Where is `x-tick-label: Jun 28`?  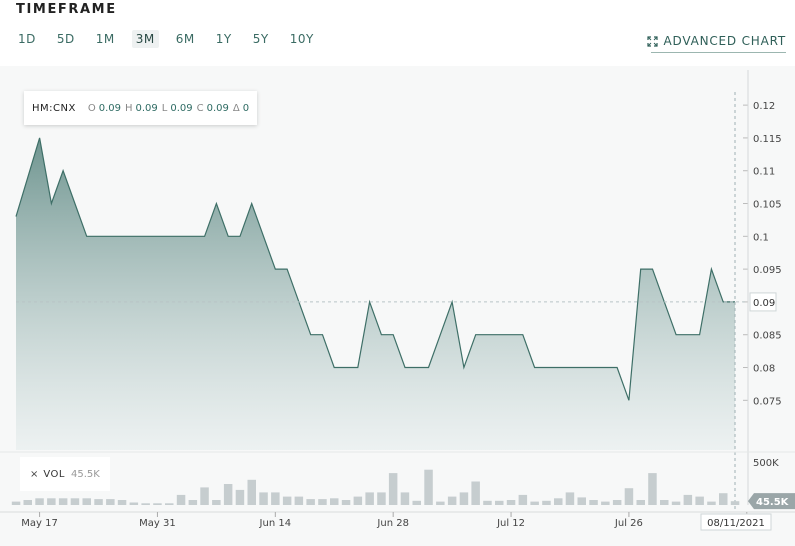 x-tick-label: Jun 28 is located at coordinates (392, 523).